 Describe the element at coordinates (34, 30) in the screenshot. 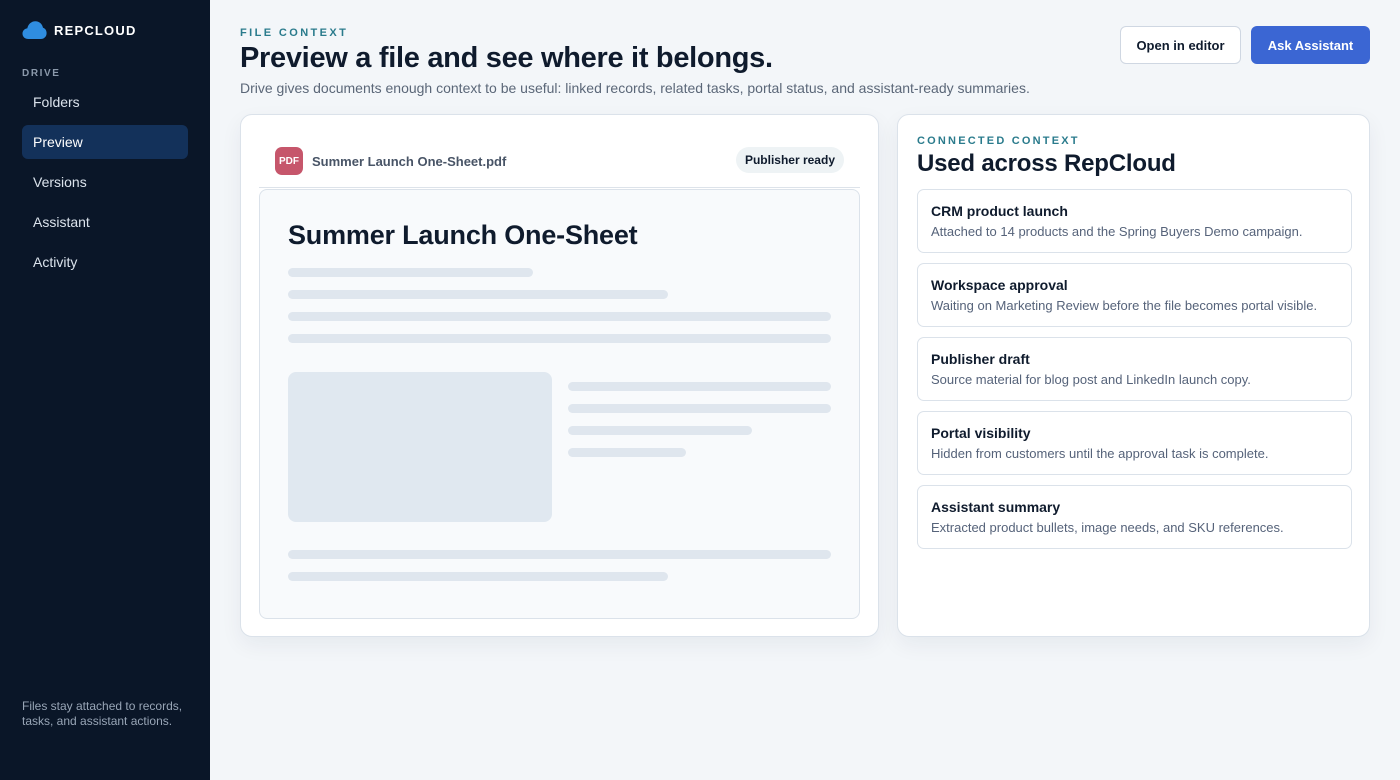

I see `cloud-icon` at that location.